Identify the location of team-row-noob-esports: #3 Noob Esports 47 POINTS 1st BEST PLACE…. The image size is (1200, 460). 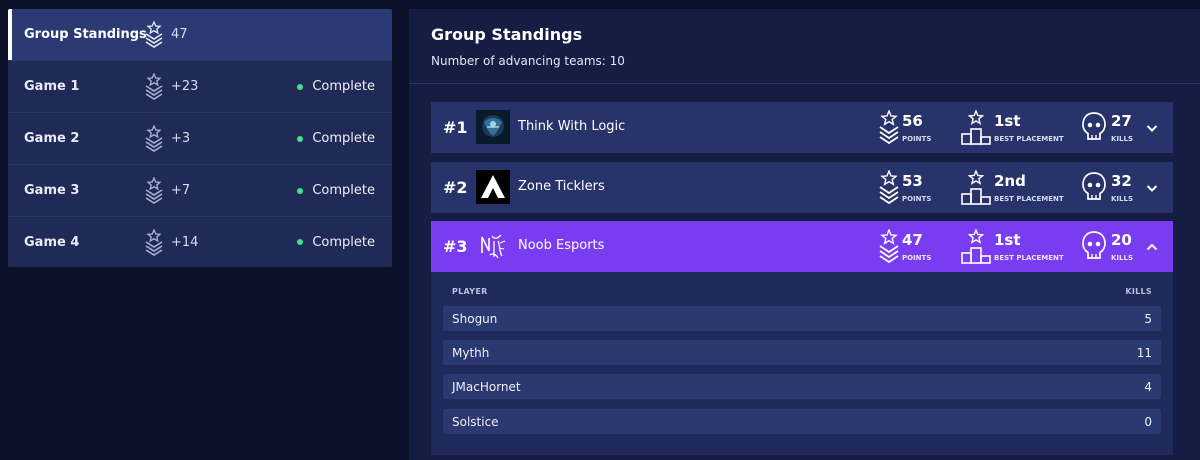
(802, 246).